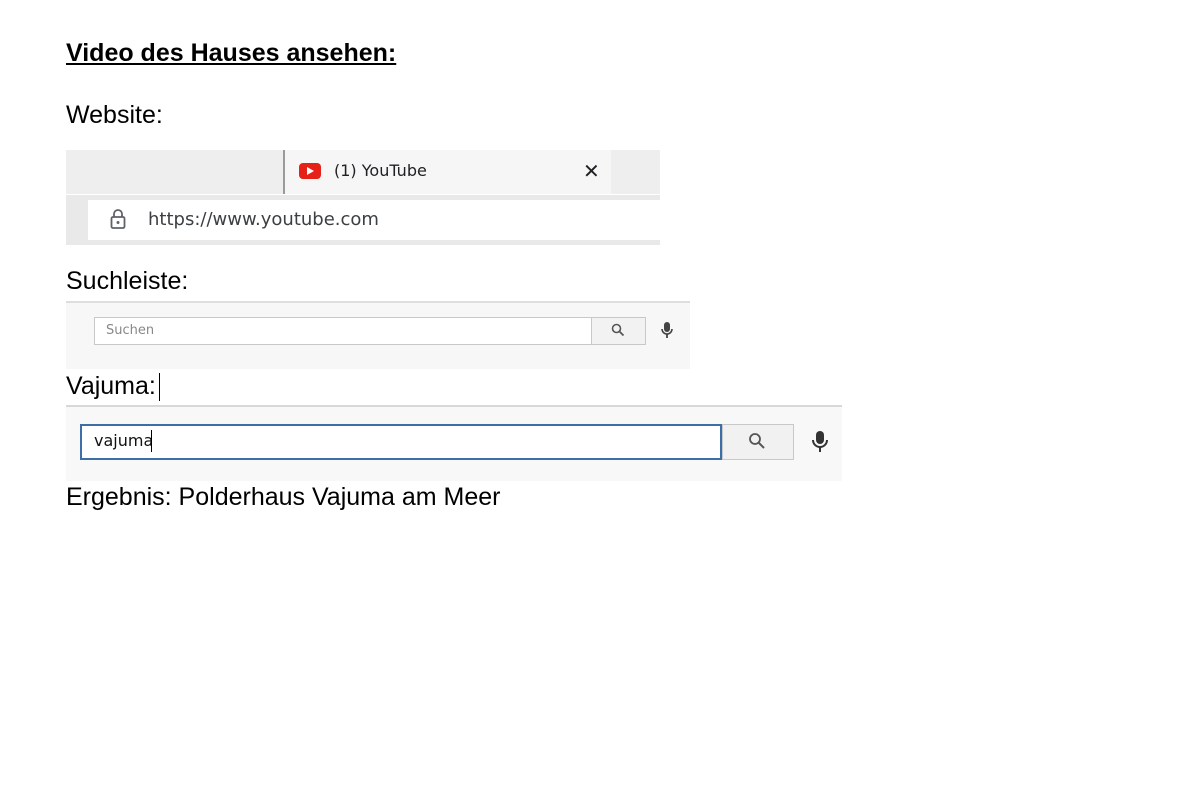 This screenshot has width=1200, height=800. I want to click on result-text: Ergebnis: Polderhaus Vajuma am Meer, so click(283, 497).